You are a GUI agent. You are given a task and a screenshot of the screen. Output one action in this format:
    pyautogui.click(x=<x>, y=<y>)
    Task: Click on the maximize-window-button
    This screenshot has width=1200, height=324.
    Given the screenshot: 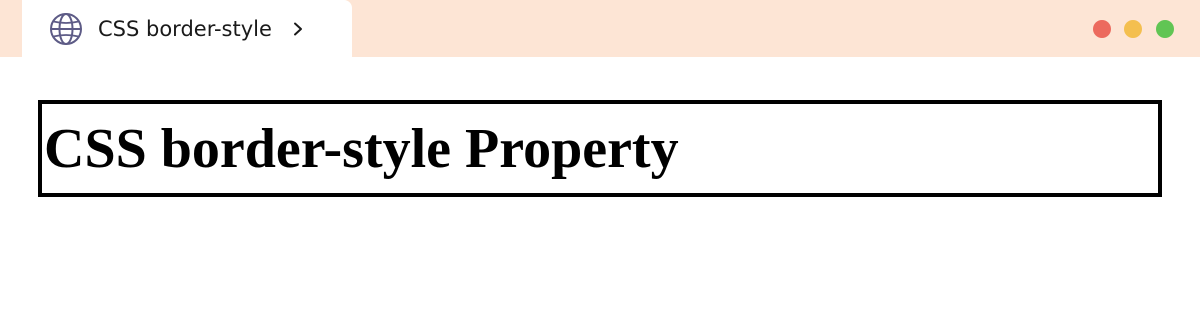 What is the action you would take?
    pyautogui.click(x=1165, y=29)
    